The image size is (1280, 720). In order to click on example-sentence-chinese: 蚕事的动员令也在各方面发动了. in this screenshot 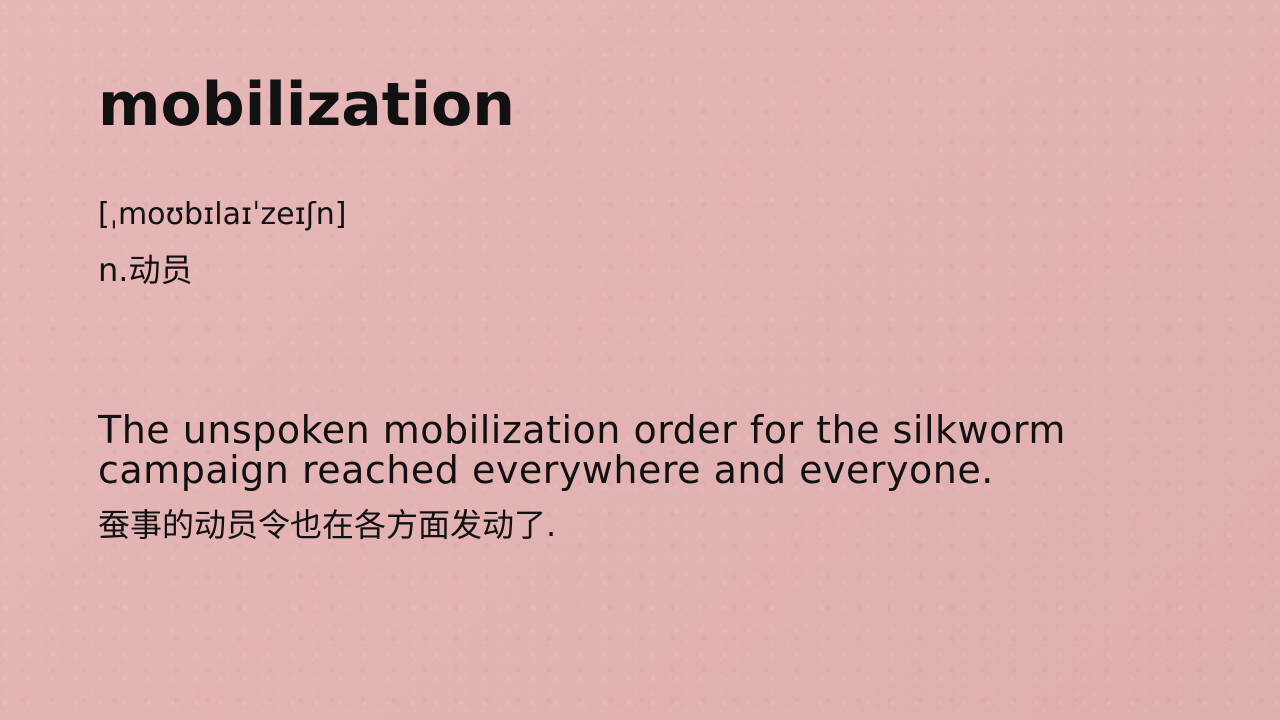, I will do `click(327, 525)`.